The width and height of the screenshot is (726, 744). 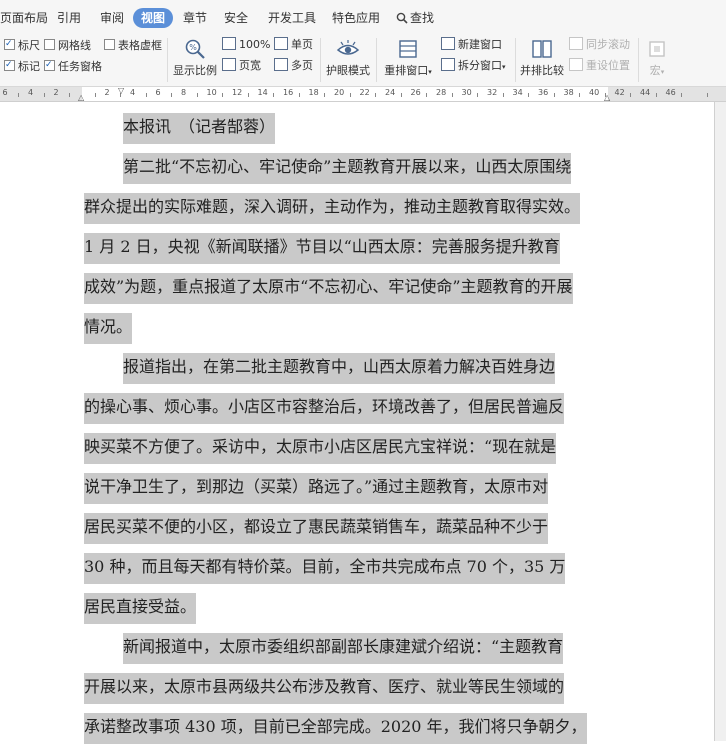 What do you see at coordinates (140, 45) in the screenshot?
I see `table-gridlines-label: 表格虚框` at bounding box center [140, 45].